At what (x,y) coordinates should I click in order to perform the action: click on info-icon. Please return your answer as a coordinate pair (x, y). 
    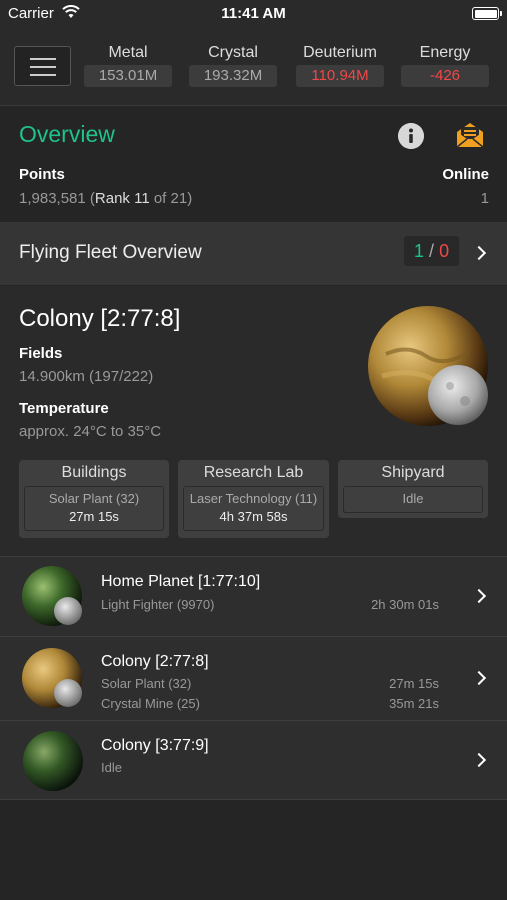
    Looking at the image, I should click on (411, 136).